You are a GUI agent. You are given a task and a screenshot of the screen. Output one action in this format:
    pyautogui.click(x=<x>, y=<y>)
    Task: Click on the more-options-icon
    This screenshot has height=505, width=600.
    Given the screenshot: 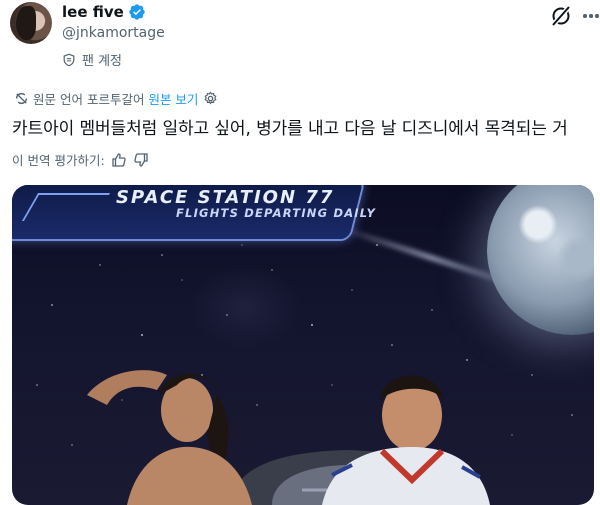 What is the action you would take?
    pyautogui.click(x=591, y=16)
    